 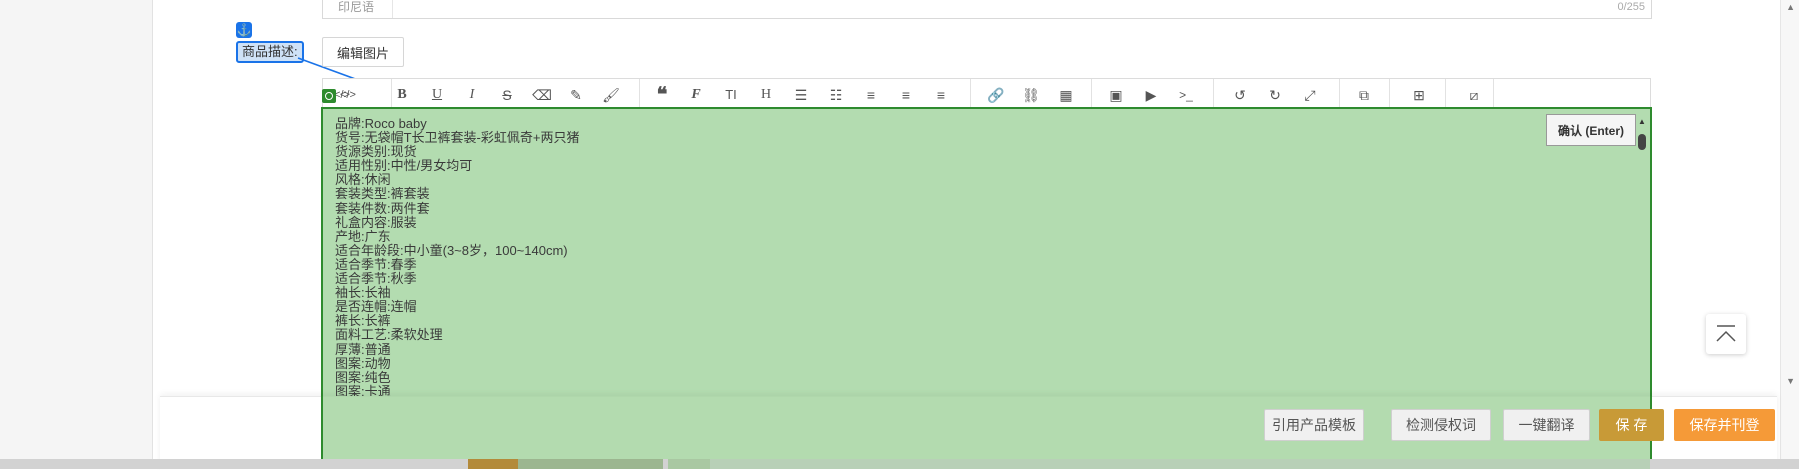 I want to click on video-icon: ▶, so click(x=1151, y=95).